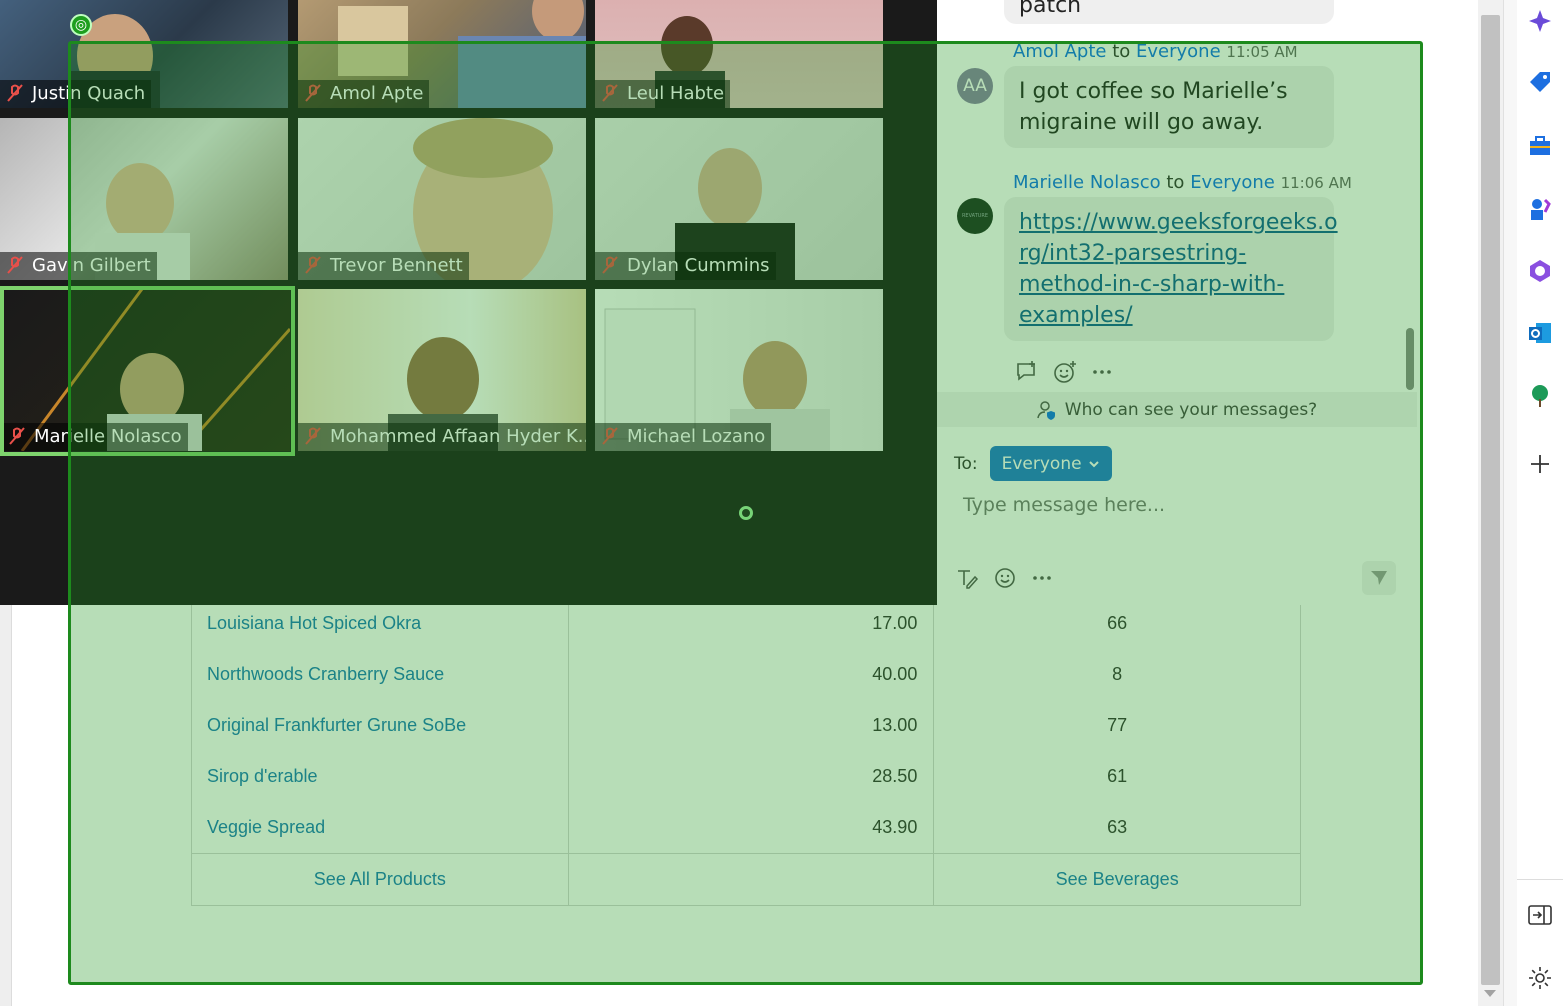 The width and height of the screenshot is (1563, 1006). I want to click on browser-edge, so click(1510, 503).